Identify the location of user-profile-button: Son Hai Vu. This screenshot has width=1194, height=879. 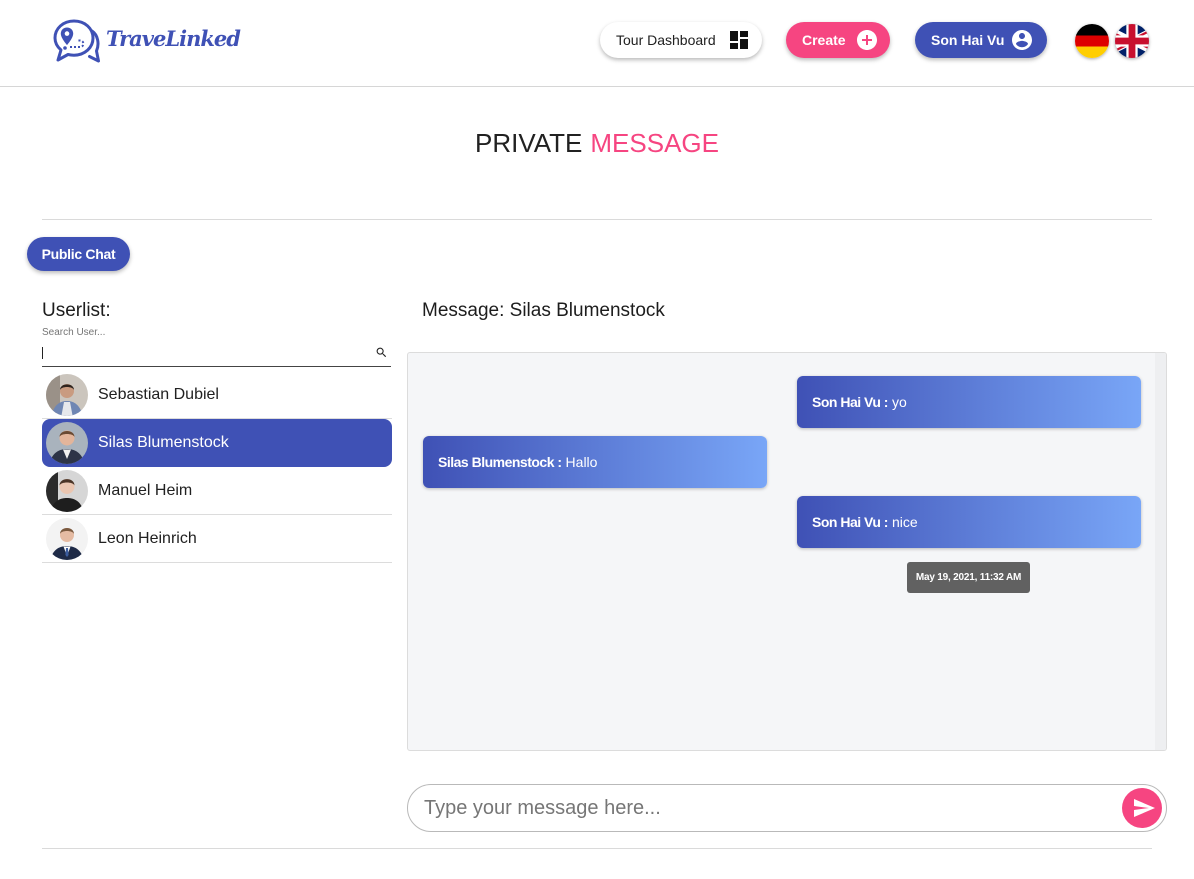
(981, 40).